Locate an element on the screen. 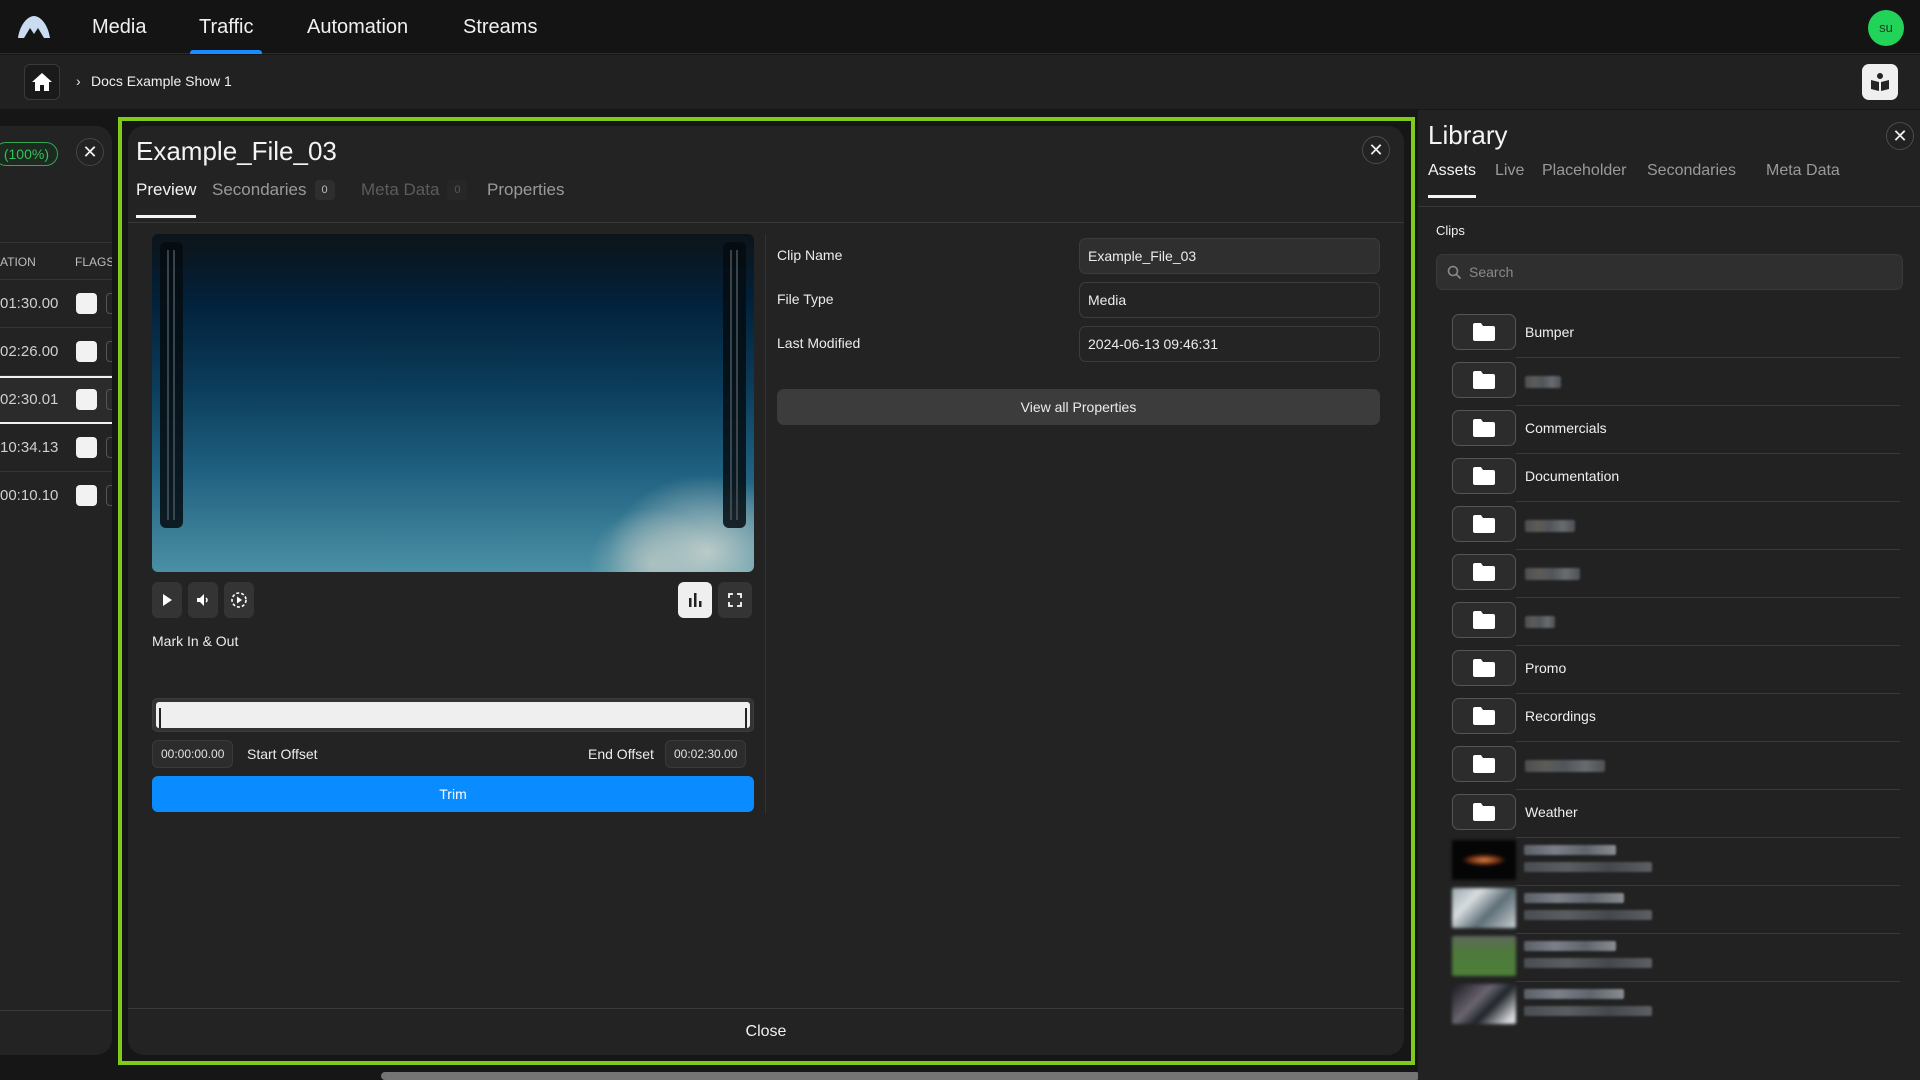  search-box is located at coordinates (1669, 272).